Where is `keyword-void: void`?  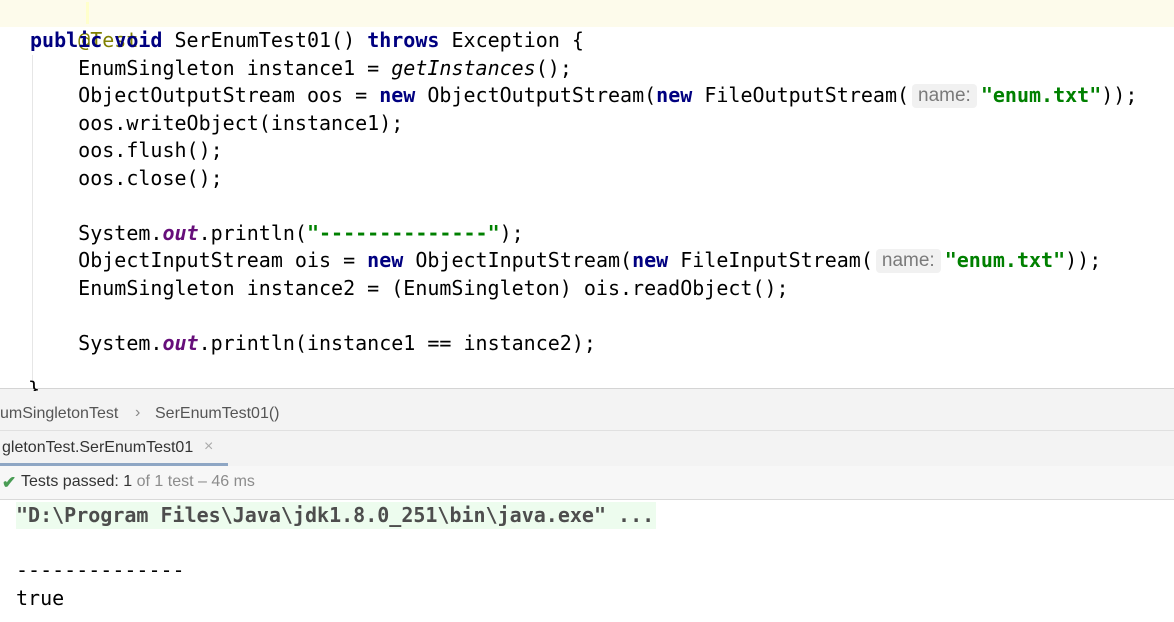
keyword-void: void is located at coordinates (138, 40).